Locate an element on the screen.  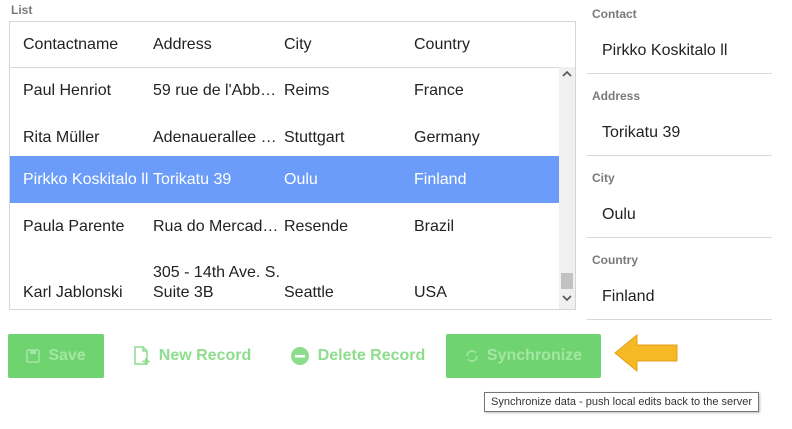
new-document-icon is located at coordinates (142, 356).